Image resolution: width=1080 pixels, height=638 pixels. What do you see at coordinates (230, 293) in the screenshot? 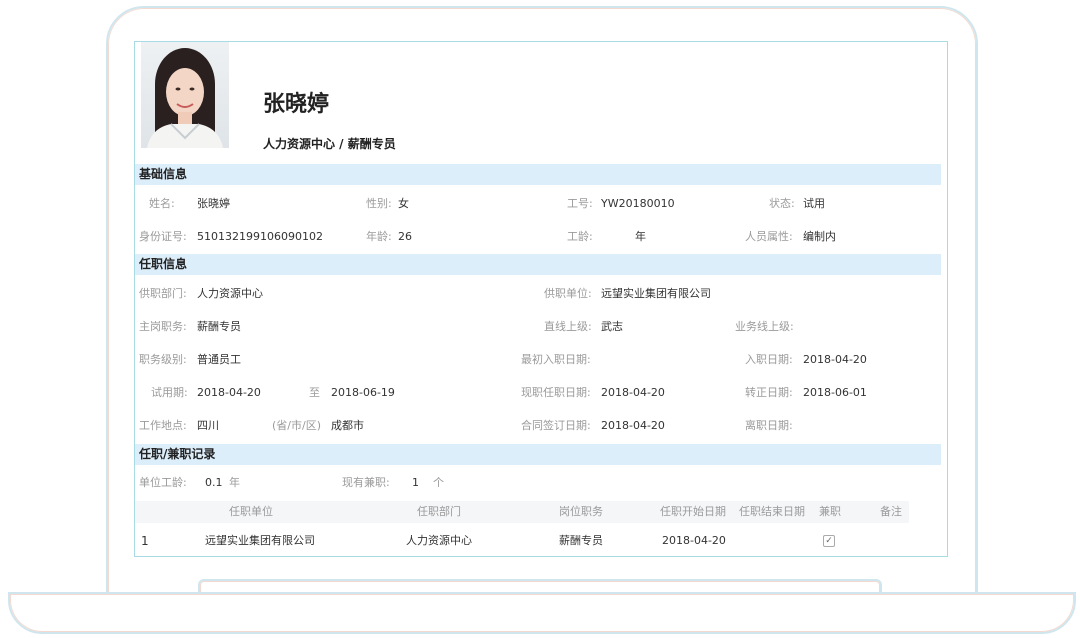
I see `dept-value: 人力资源中心` at bounding box center [230, 293].